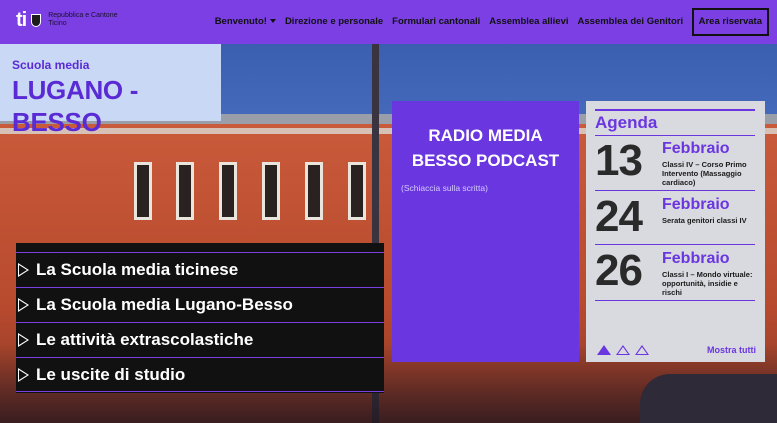  I want to click on nav-item-area-riservata: Area riservata, so click(730, 22).